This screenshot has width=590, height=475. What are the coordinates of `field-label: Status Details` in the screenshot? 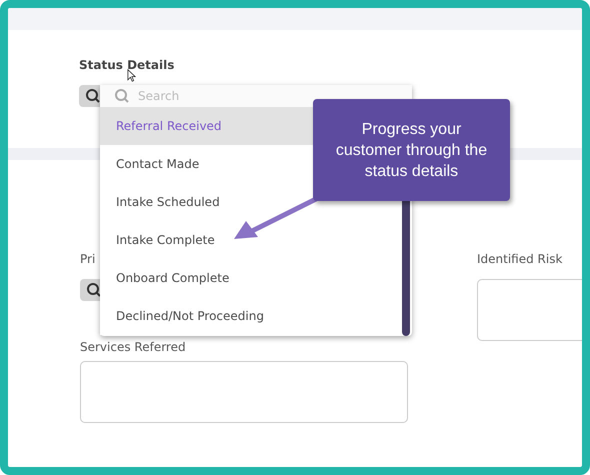 It's located at (126, 65).